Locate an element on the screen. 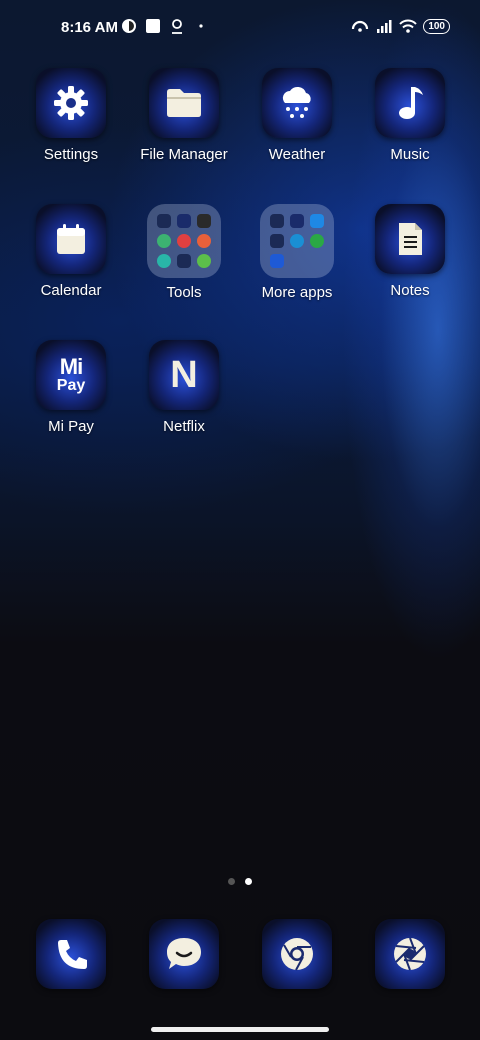 The width and height of the screenshot is (480, 1040). pay-logo-text: Pay is located at coordinates (71, 385).